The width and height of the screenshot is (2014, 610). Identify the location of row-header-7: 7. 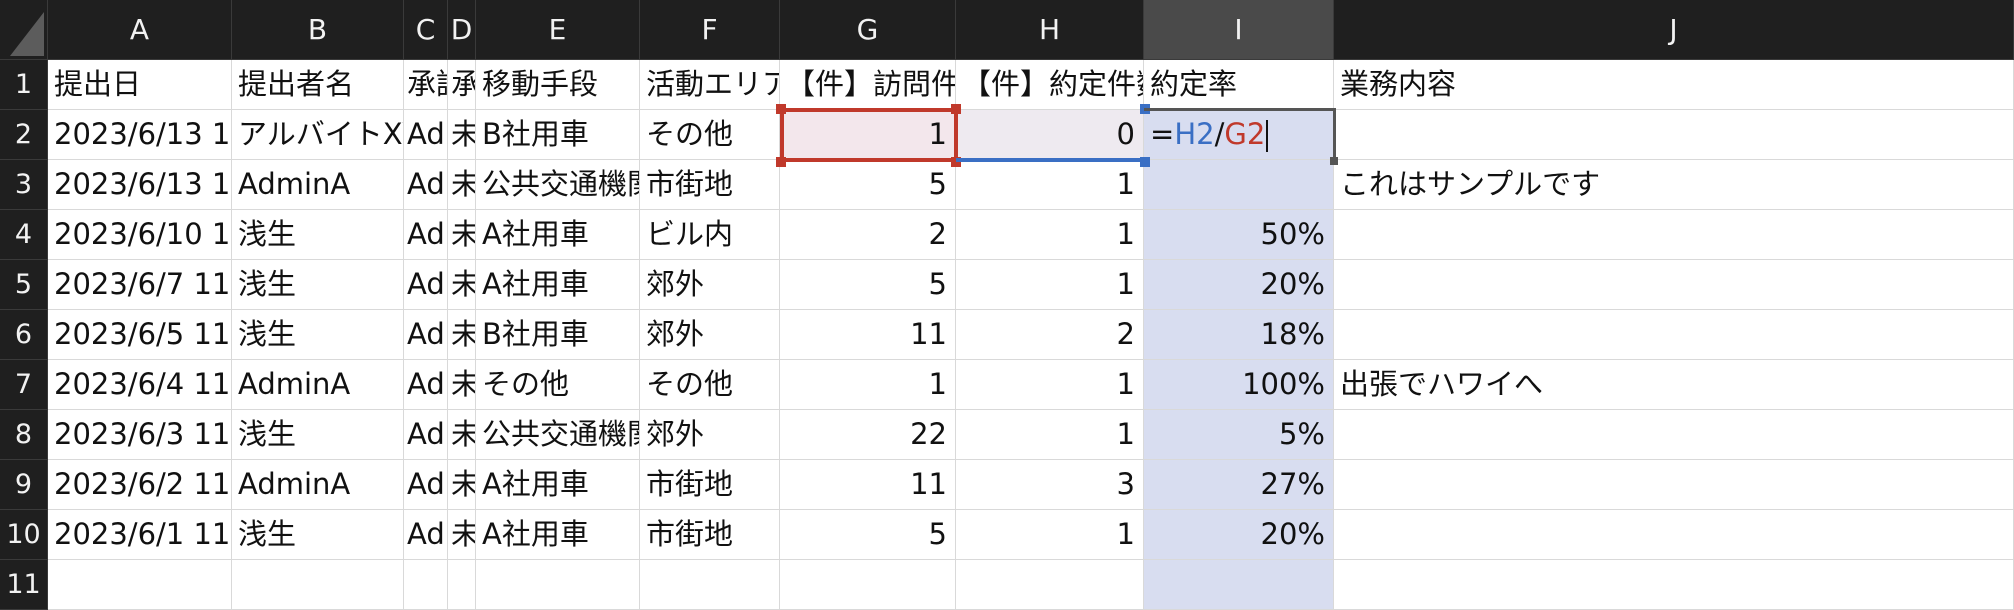
(24, 385).